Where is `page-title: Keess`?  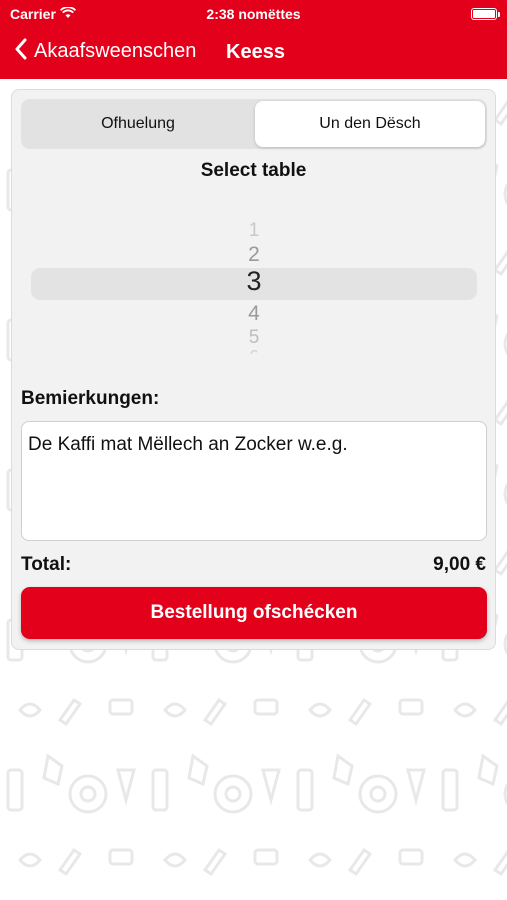 page-title: Keess is located at coordinates (255, 52).